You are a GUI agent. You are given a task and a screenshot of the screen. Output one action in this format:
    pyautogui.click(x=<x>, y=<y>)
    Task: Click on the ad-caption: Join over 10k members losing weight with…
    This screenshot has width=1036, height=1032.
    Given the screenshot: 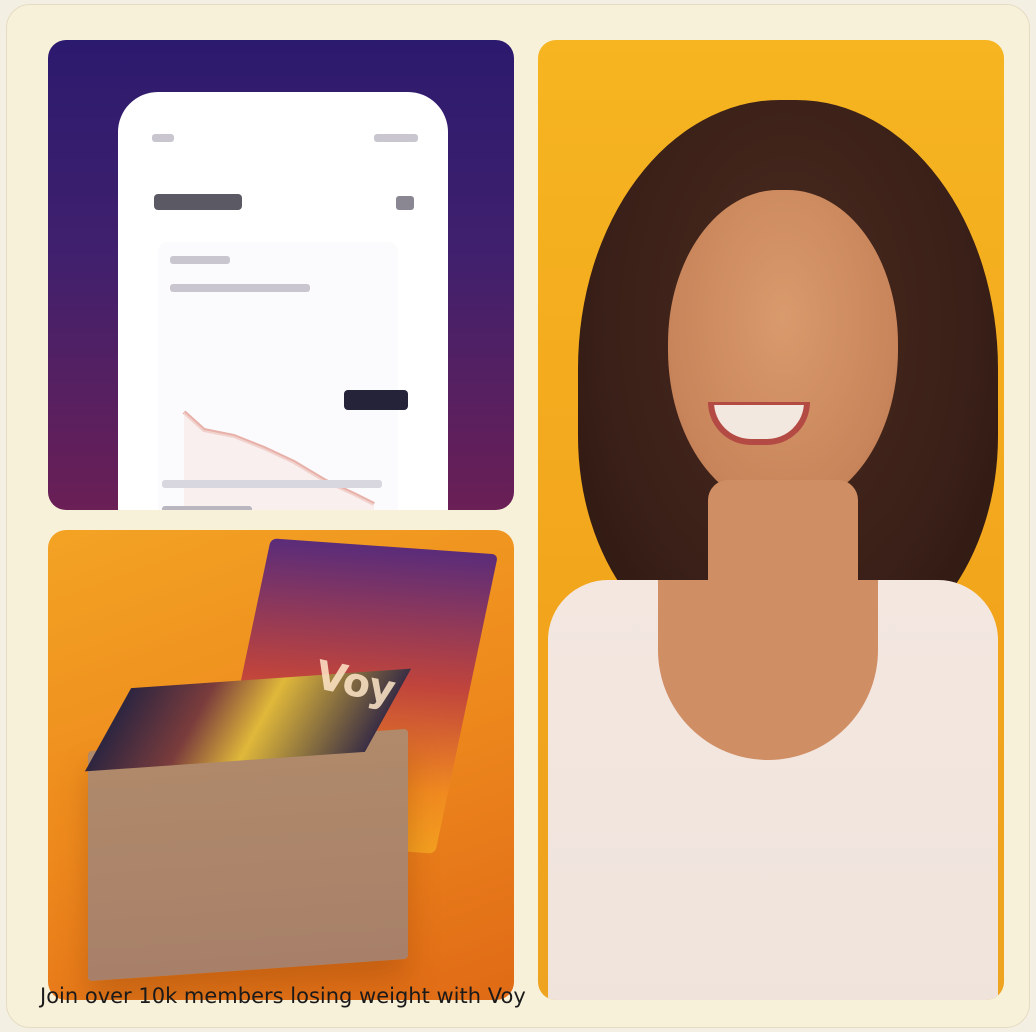 What is the action you would take?
    pyautogui.click(x=283, y=996)
    